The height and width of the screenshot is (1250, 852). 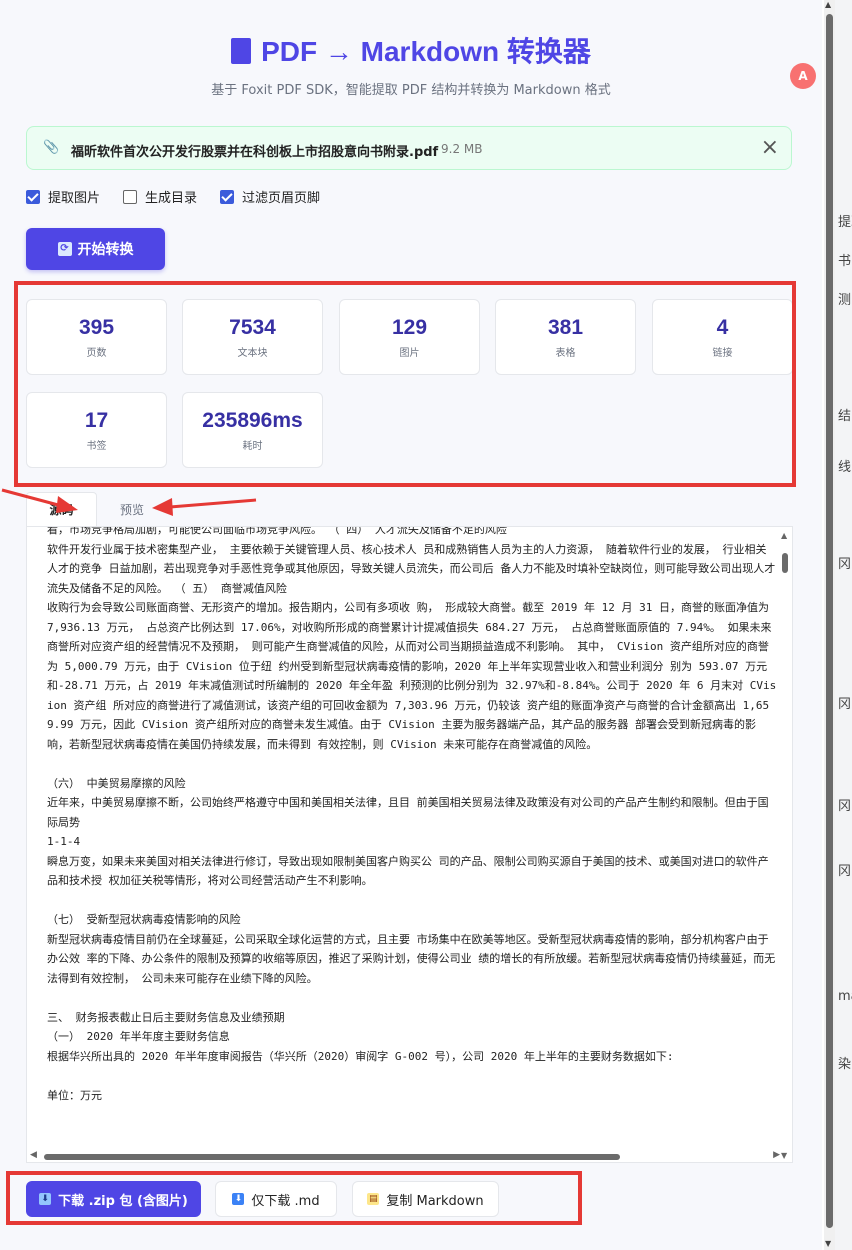 I want to click on page-title: PDF → Markdown 转换器, so click(x=411, y=50).